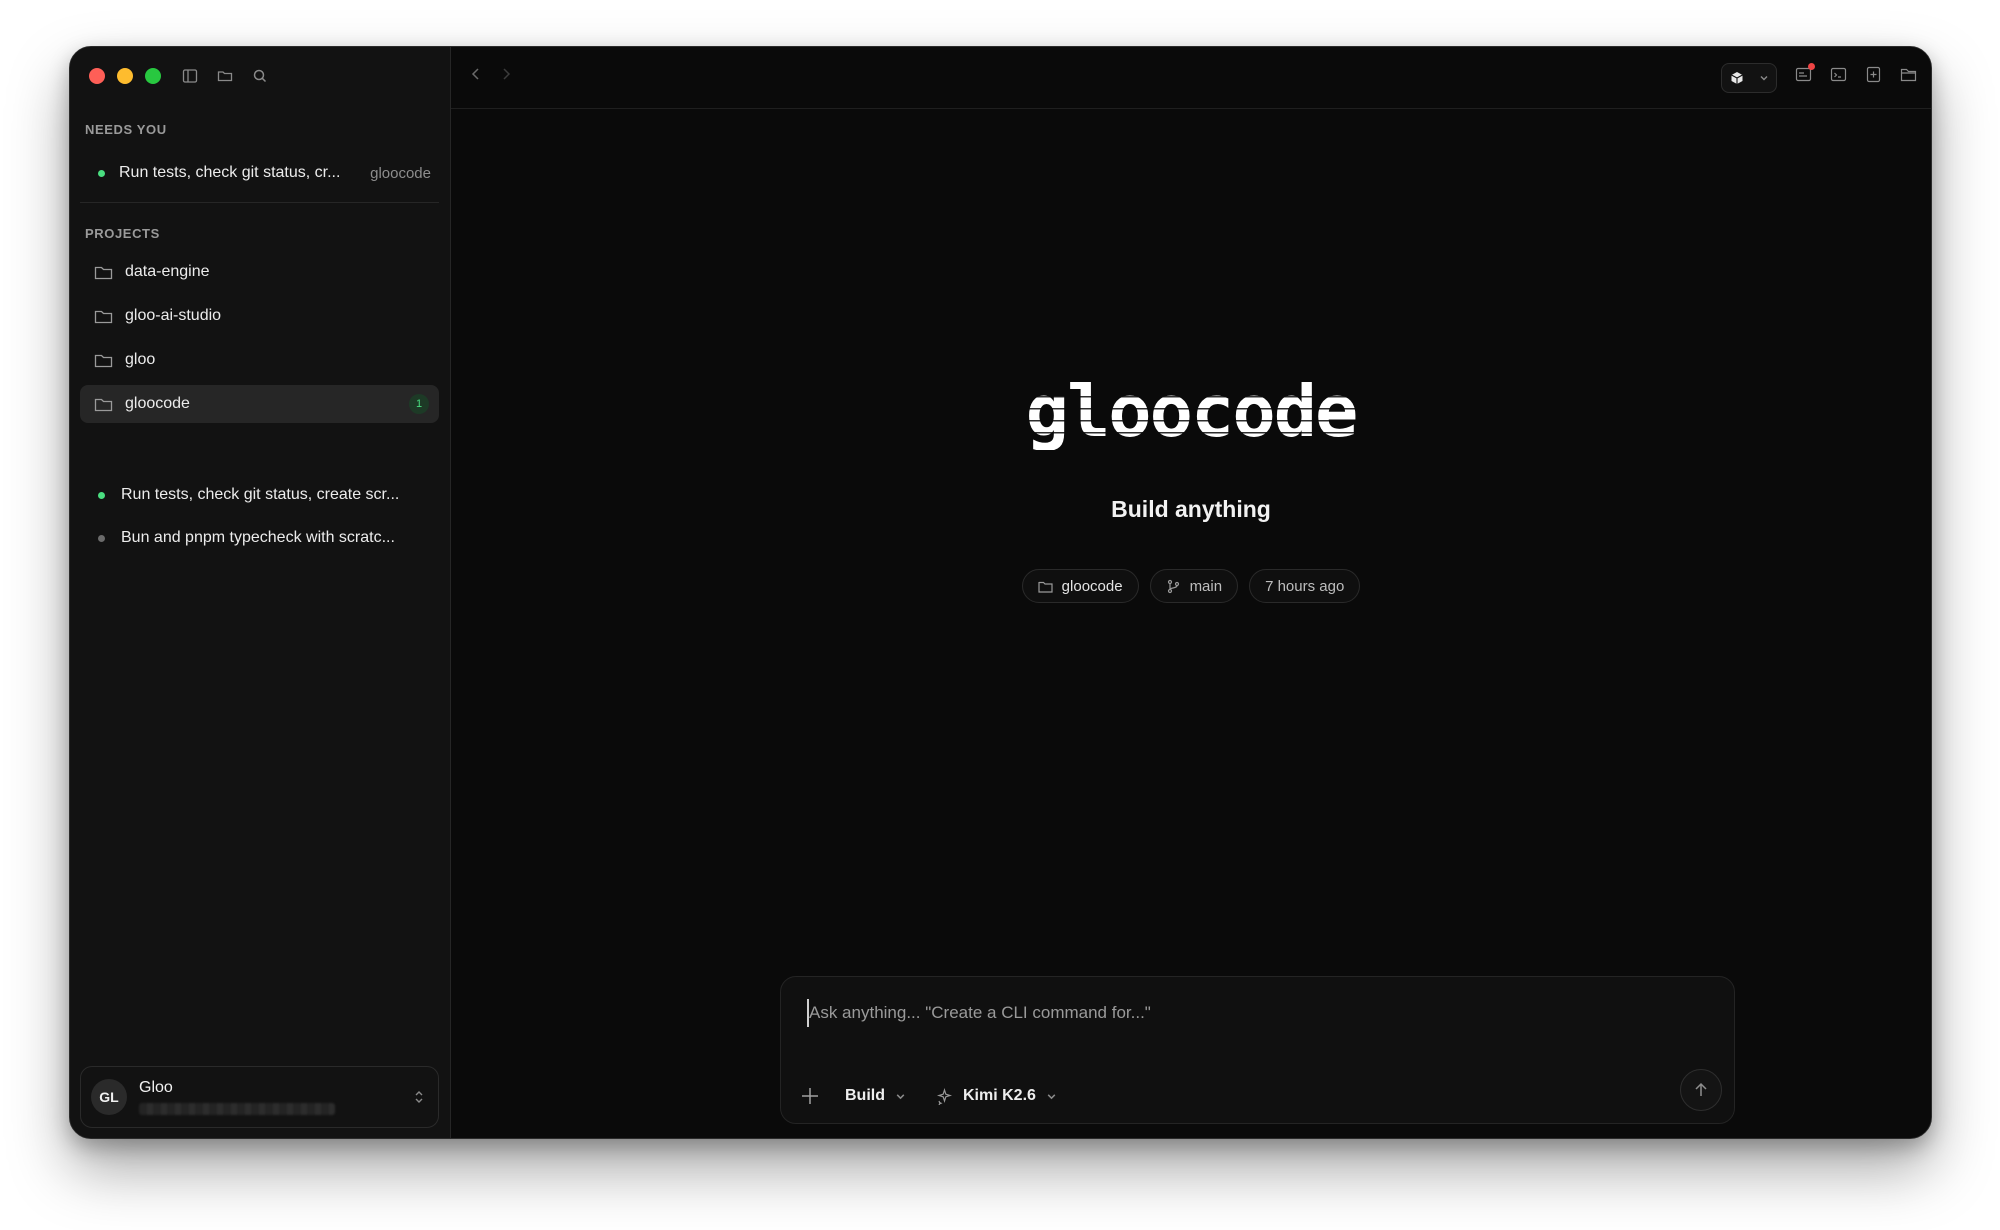 The width and height of the screenshot is (2000, 1230). I want to click on project-item-gloo-ai-studio: gloo-ai-studio, so click(259, 316).